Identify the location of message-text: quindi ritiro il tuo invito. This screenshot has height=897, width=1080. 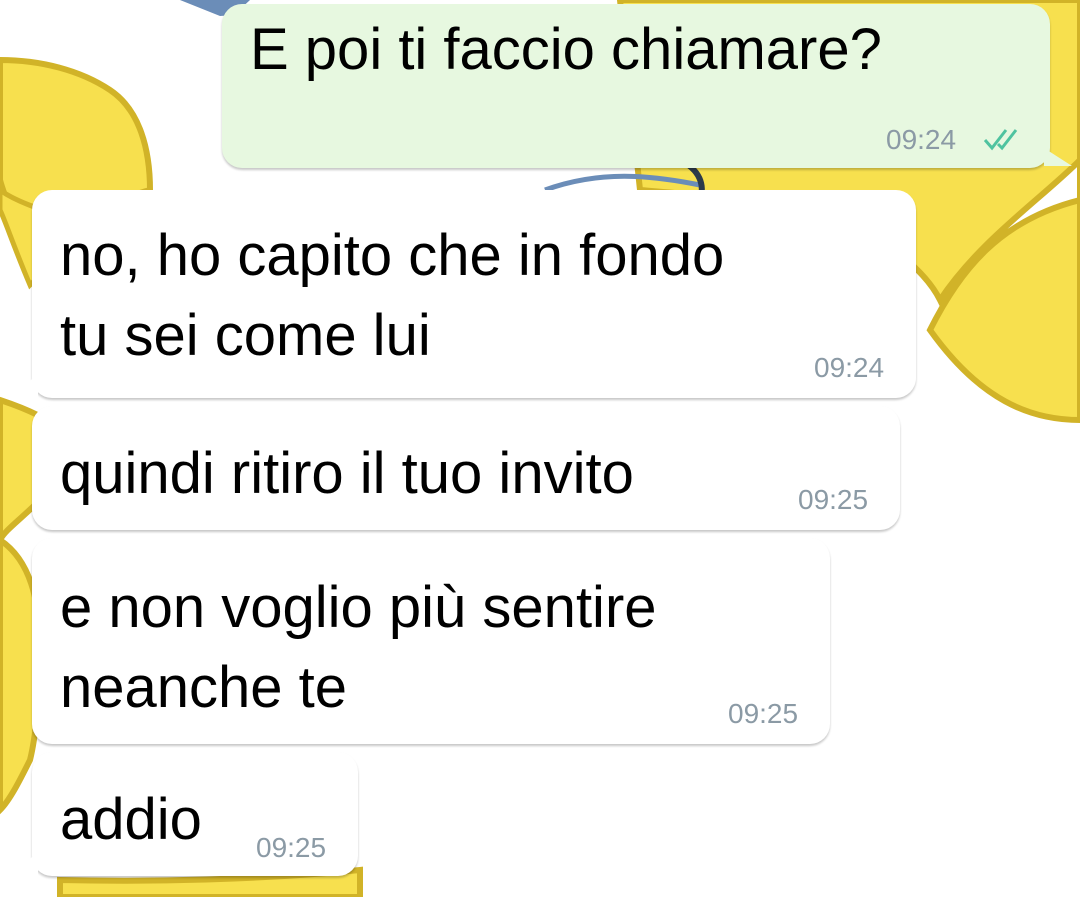
(347, 473).